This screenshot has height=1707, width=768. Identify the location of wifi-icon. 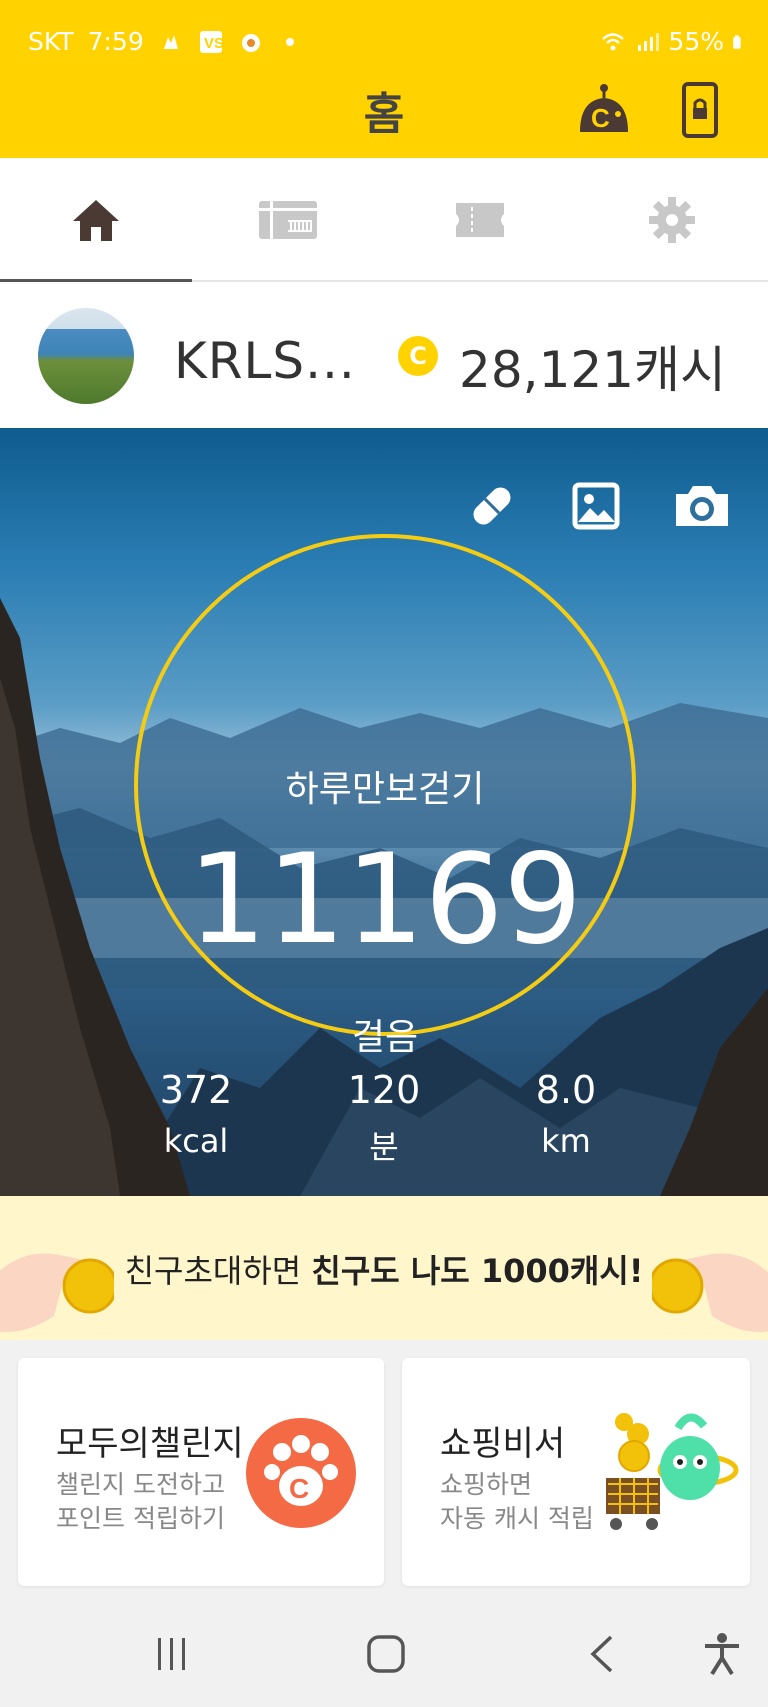
(613, 41).